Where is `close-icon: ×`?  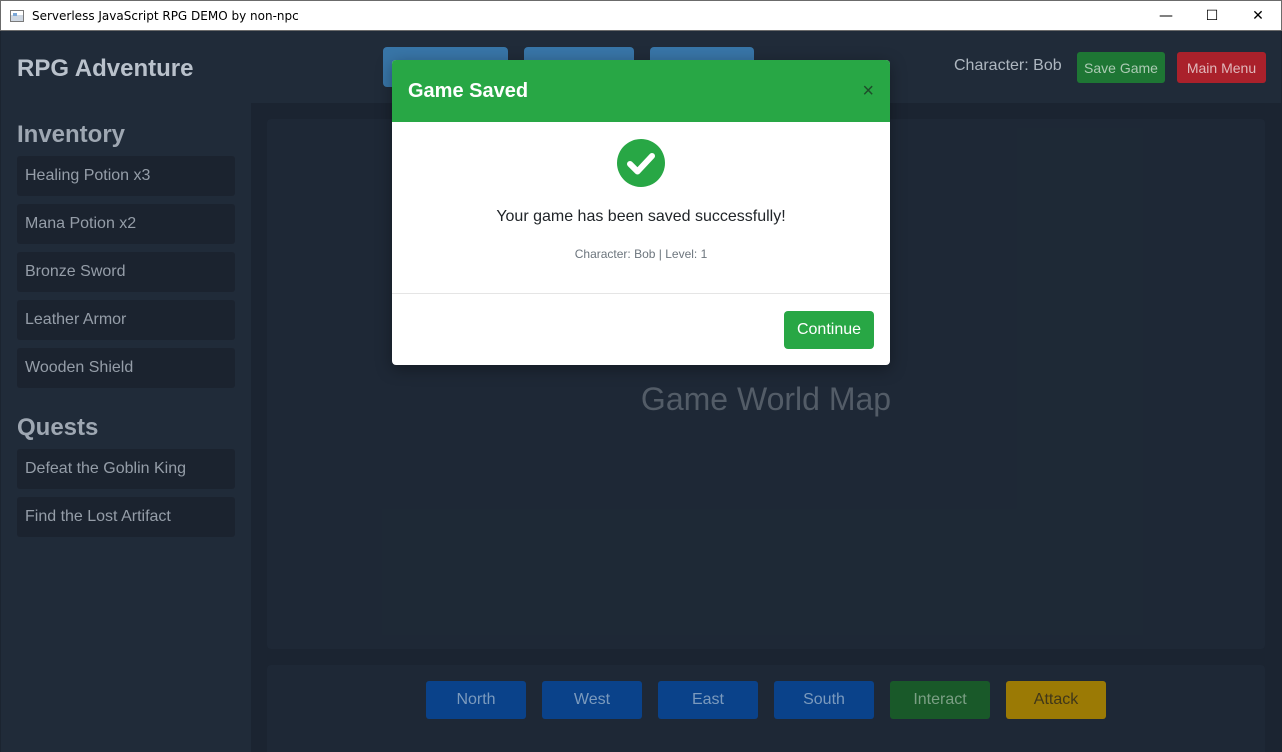 close-icon: × is located at coordinates (868, 91).